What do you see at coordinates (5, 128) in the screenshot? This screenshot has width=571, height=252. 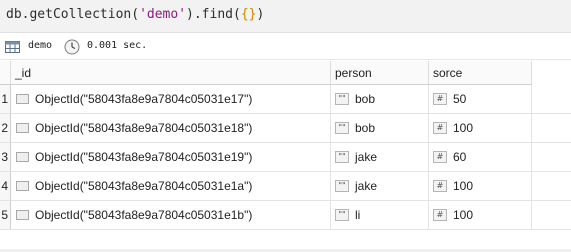 I see `row-number: 2` at bounding box center [5, 128].